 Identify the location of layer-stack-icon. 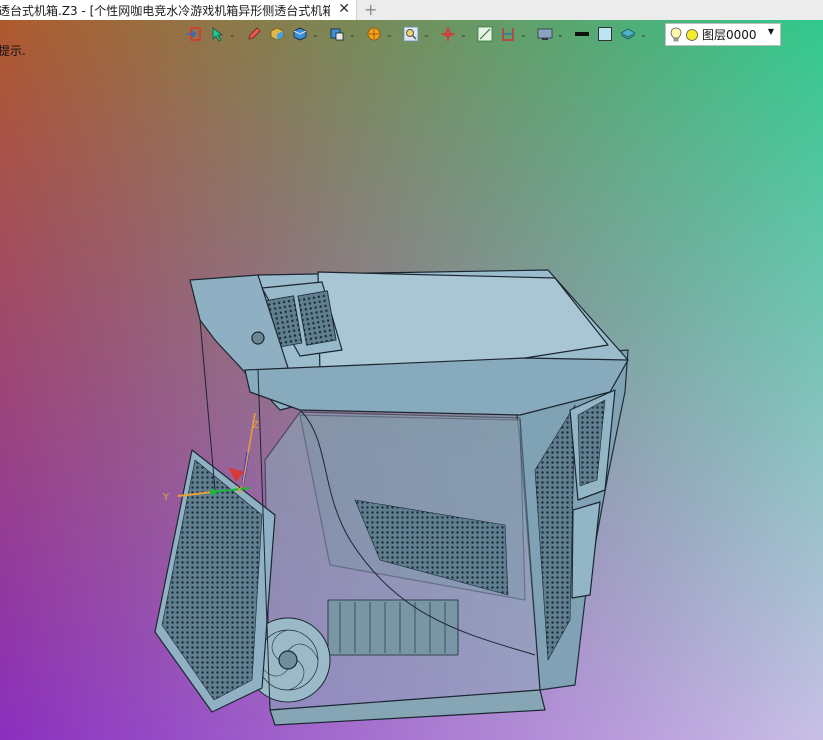
(628, 34).